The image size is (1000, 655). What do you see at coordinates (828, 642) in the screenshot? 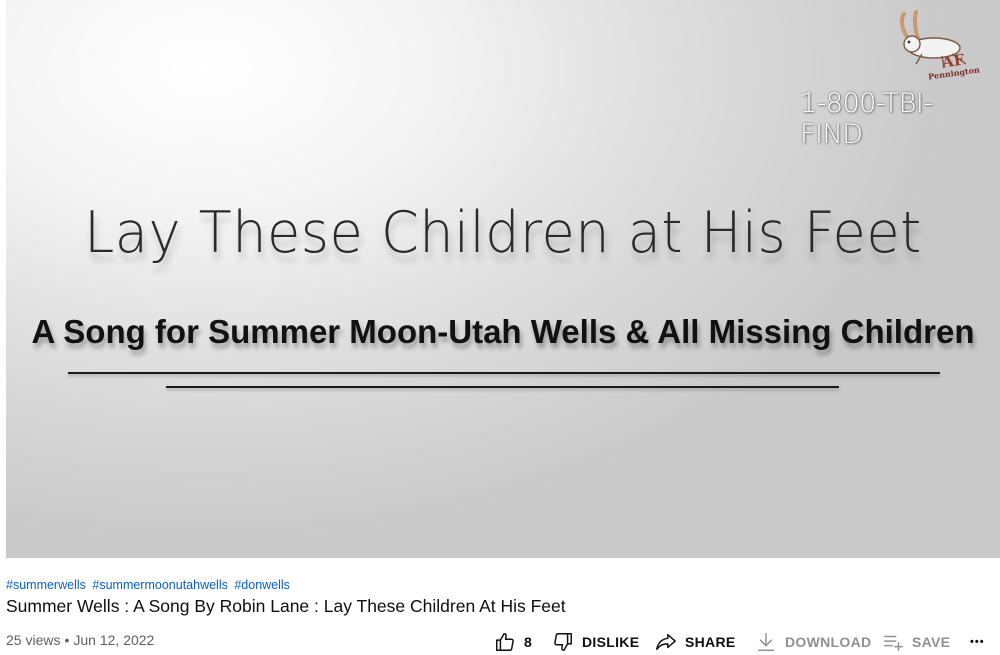
I see `download-label: DOWNLOAD` at bounding box center [828, 642].